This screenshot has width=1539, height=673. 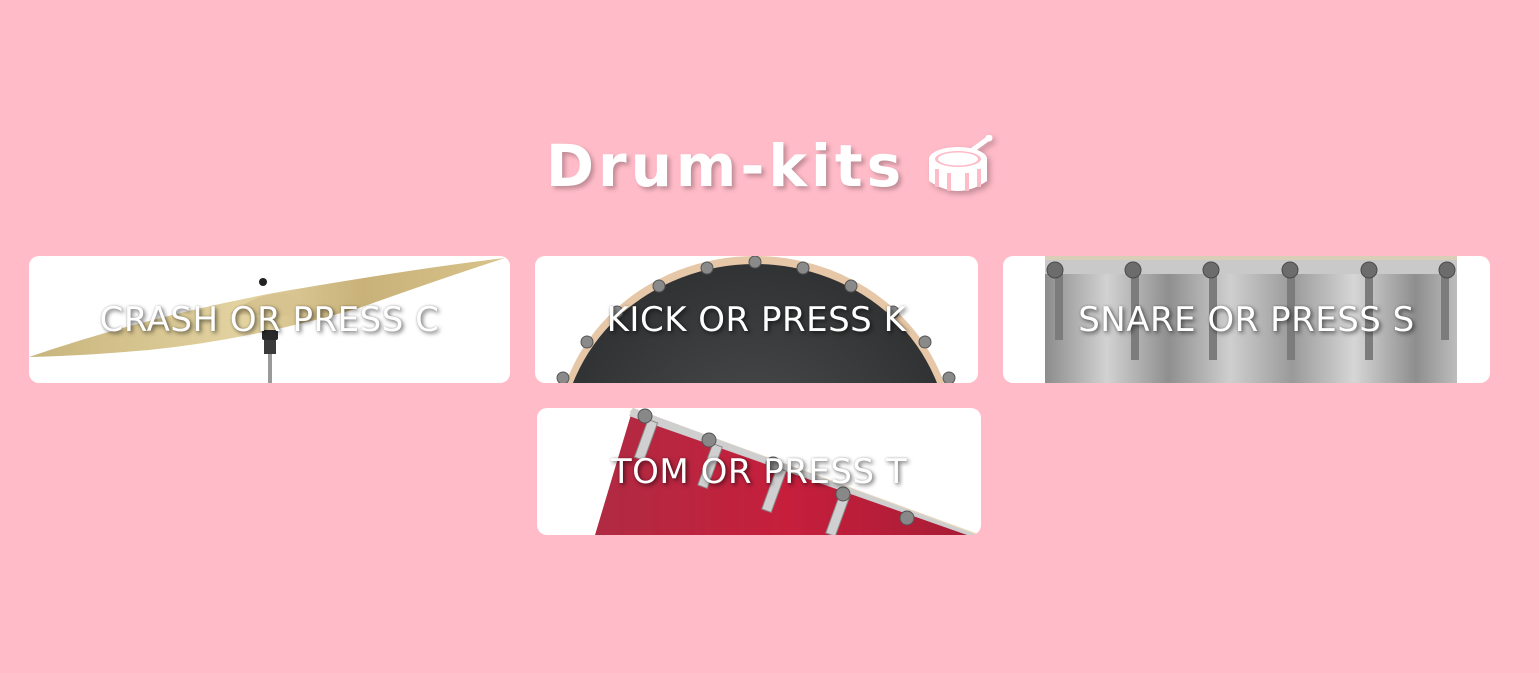 I want to click on snare-label: SNARE OR PRESS S, so click(x=1246, y=319).